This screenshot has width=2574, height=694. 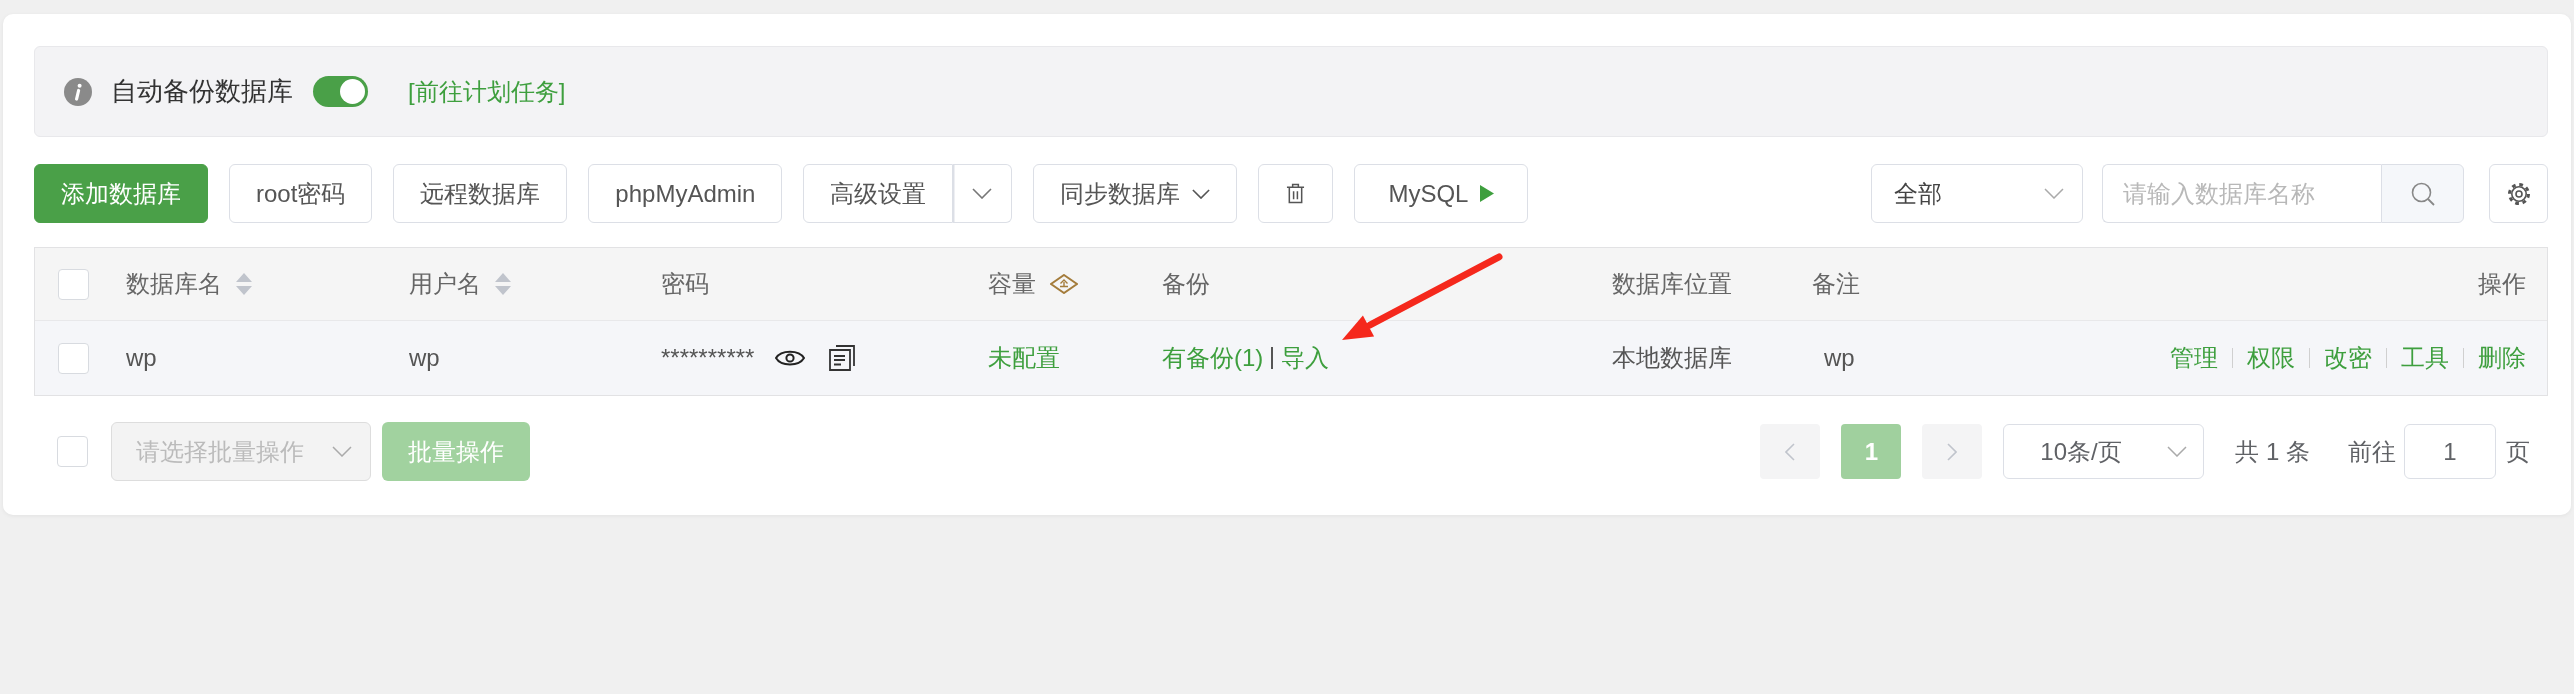 What do you see at coordinates (1024, 358) in the screenshot?
I see `capacity-link: 未配置` at bounding box center [1024, 358].